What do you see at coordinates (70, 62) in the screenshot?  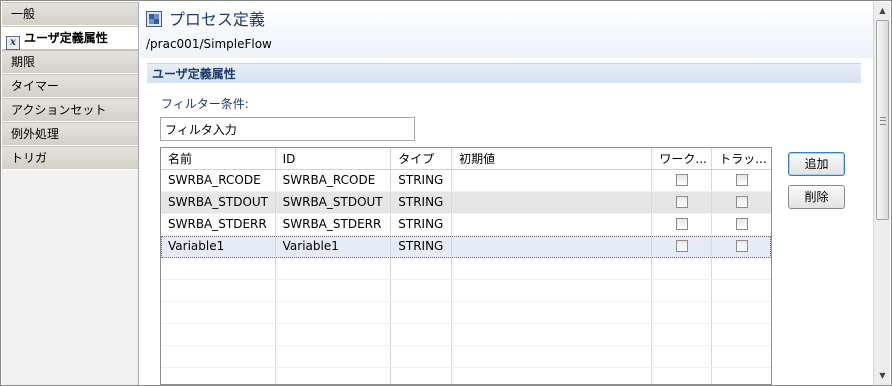 I see `sidebar-item-deadline: 期限` at bounding box center [70, 62].